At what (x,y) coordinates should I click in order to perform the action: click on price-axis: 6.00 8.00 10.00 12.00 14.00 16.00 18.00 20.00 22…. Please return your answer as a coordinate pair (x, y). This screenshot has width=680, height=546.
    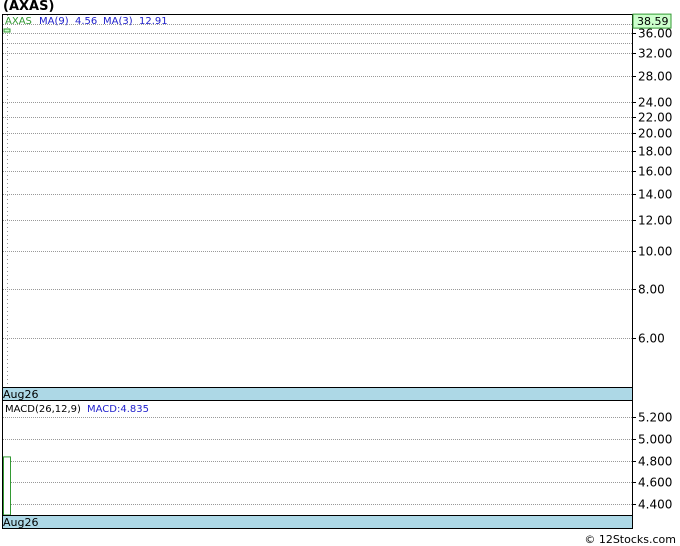
    Looking at the image, I should click on (652, 186).